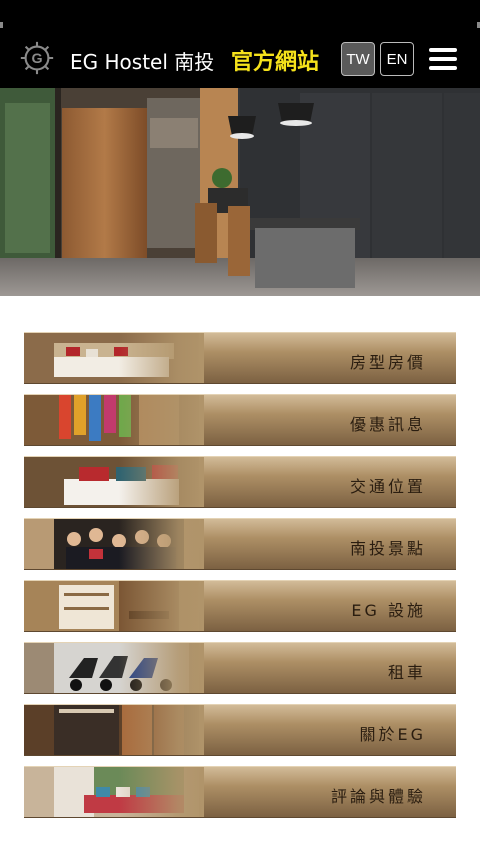 This screenshot has height=853, width=480. What do you see at coordinates (388, 610) in the screenshot?
I see `menu-item-label: EG 設施` at bounding box center [388, 610].